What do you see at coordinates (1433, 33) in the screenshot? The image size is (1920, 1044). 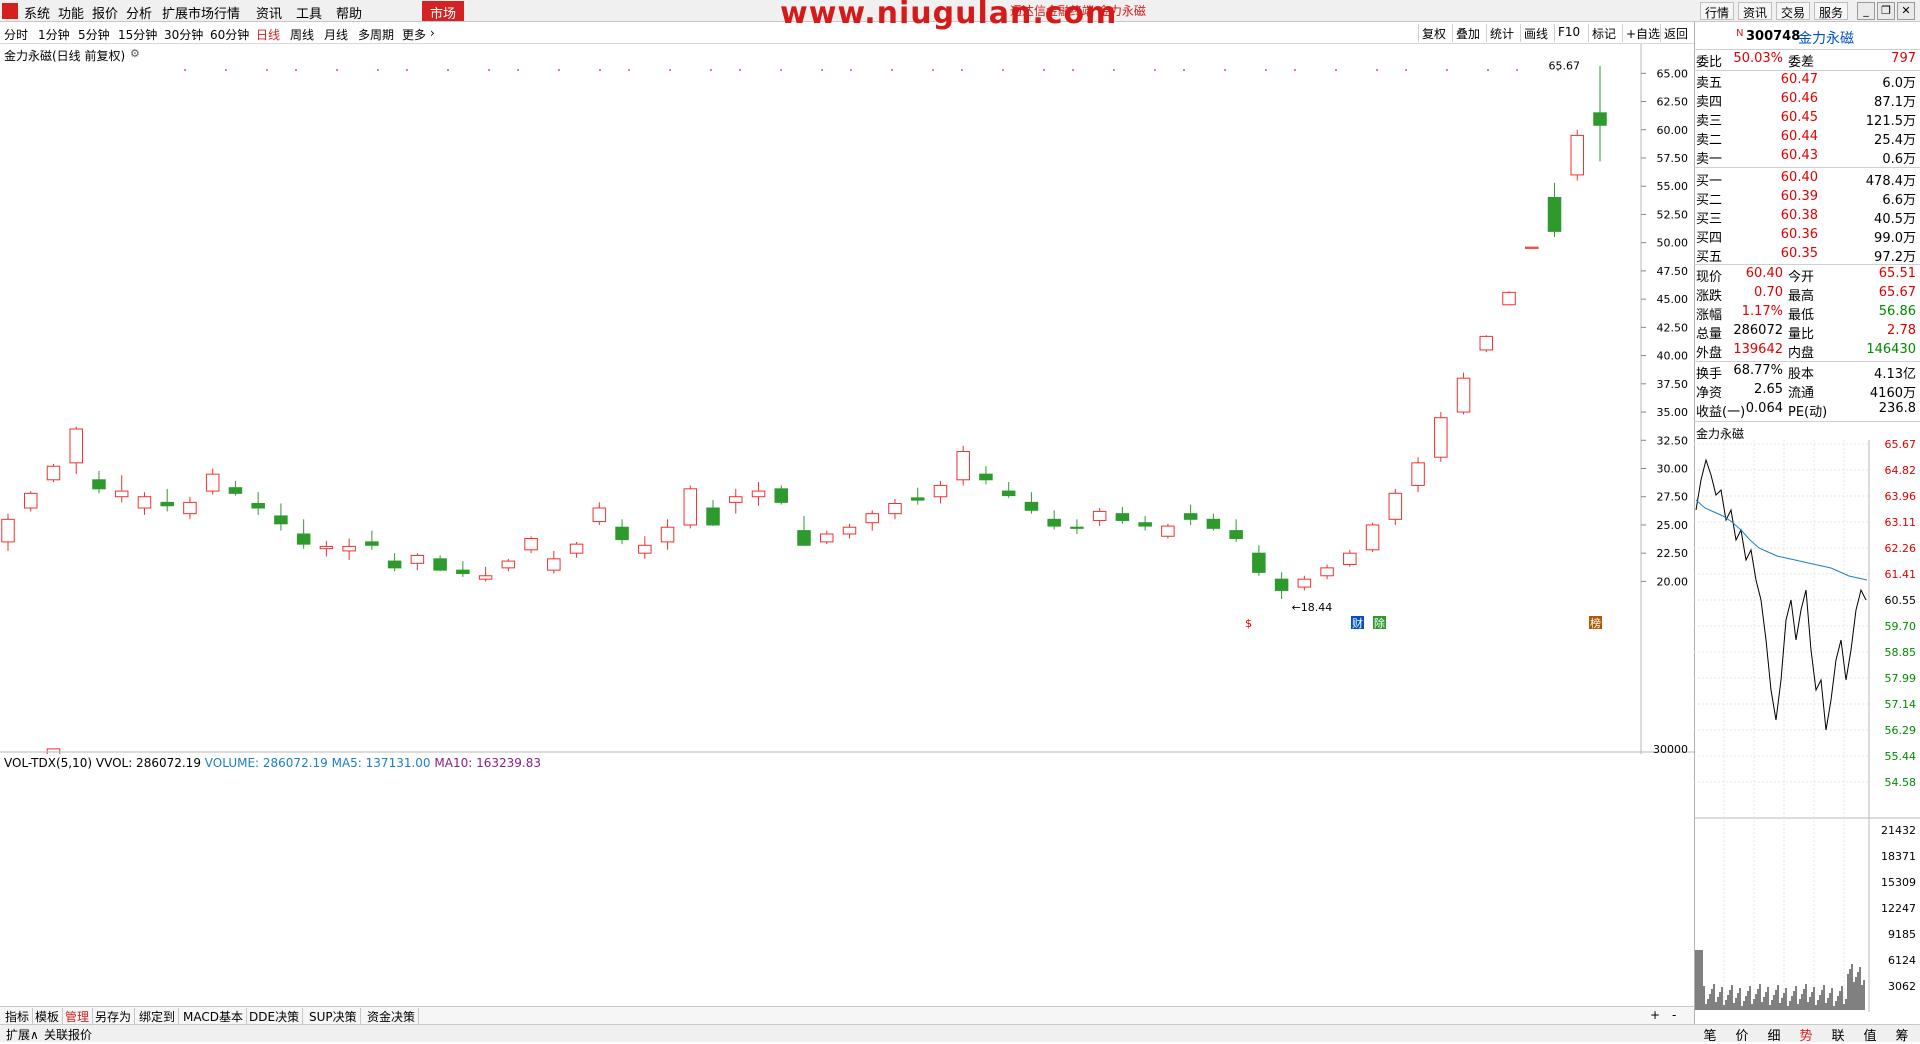 I see `adjust-button: 复权` at bounding box center [1433, 33].